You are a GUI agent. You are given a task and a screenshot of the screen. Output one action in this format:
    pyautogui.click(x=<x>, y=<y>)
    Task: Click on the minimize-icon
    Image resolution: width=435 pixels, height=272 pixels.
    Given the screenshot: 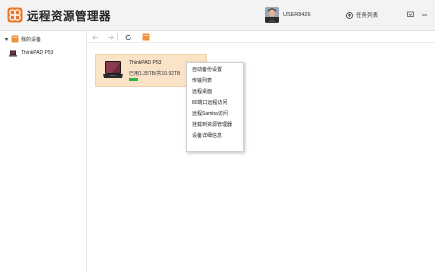 What is the action you would take?
    pyautogui.click(x=424, y=15)
    